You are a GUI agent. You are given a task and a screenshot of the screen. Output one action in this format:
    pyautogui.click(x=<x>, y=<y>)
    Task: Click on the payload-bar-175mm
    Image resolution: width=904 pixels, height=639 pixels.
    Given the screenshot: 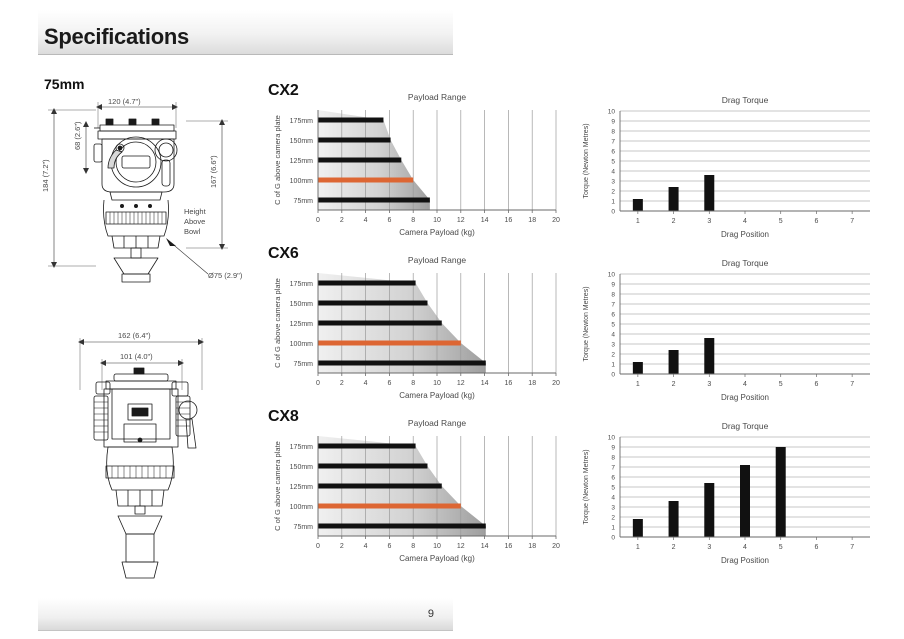 What is the action you would take?
    pyautogui.click(x=367, y=283)
    